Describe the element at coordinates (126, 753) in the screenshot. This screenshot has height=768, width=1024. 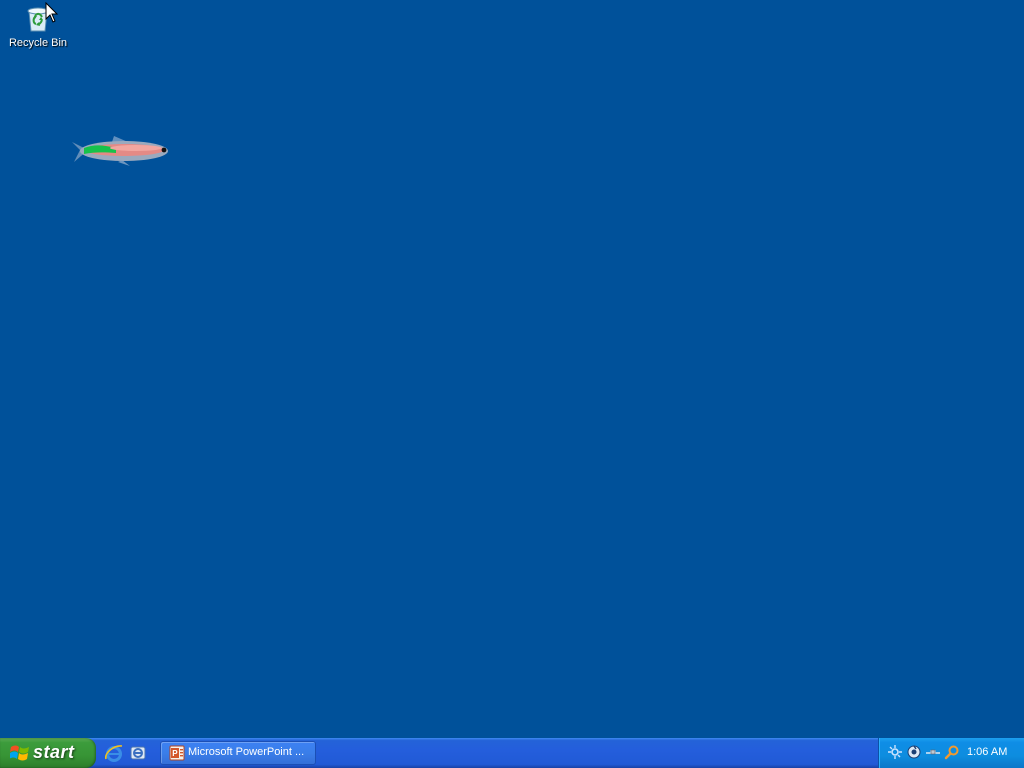
I see `quick-launch-bar` at that location.